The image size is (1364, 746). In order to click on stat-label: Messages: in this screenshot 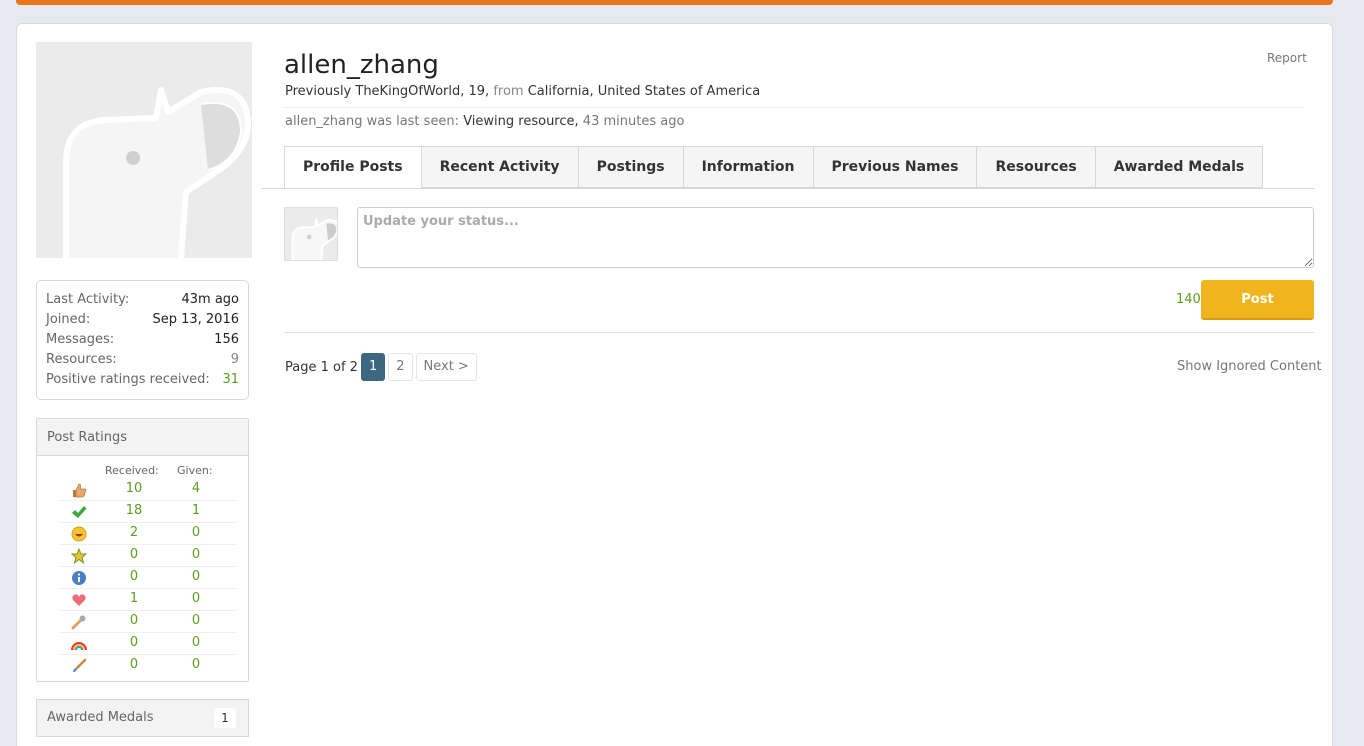, I will do `click(80, 339)`.